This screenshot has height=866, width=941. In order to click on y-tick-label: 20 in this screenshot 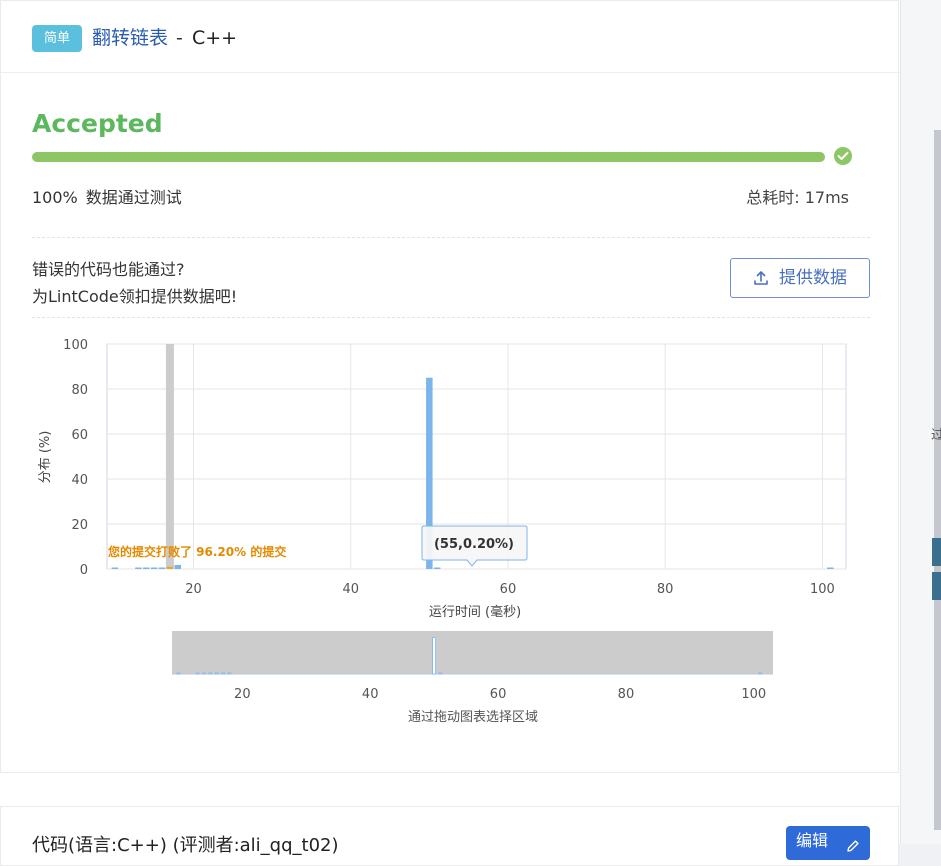, I will do `click(79, 525)`.